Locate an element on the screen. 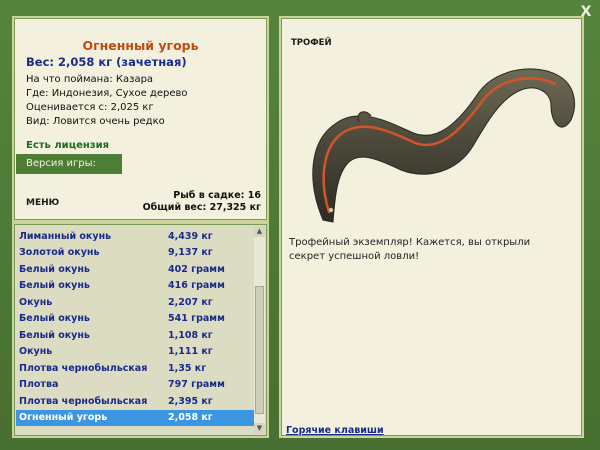 The width and height of the screenshot is (600, 450). hotkeys-link: Горячие клавиши is located at coordinates (335, 430).